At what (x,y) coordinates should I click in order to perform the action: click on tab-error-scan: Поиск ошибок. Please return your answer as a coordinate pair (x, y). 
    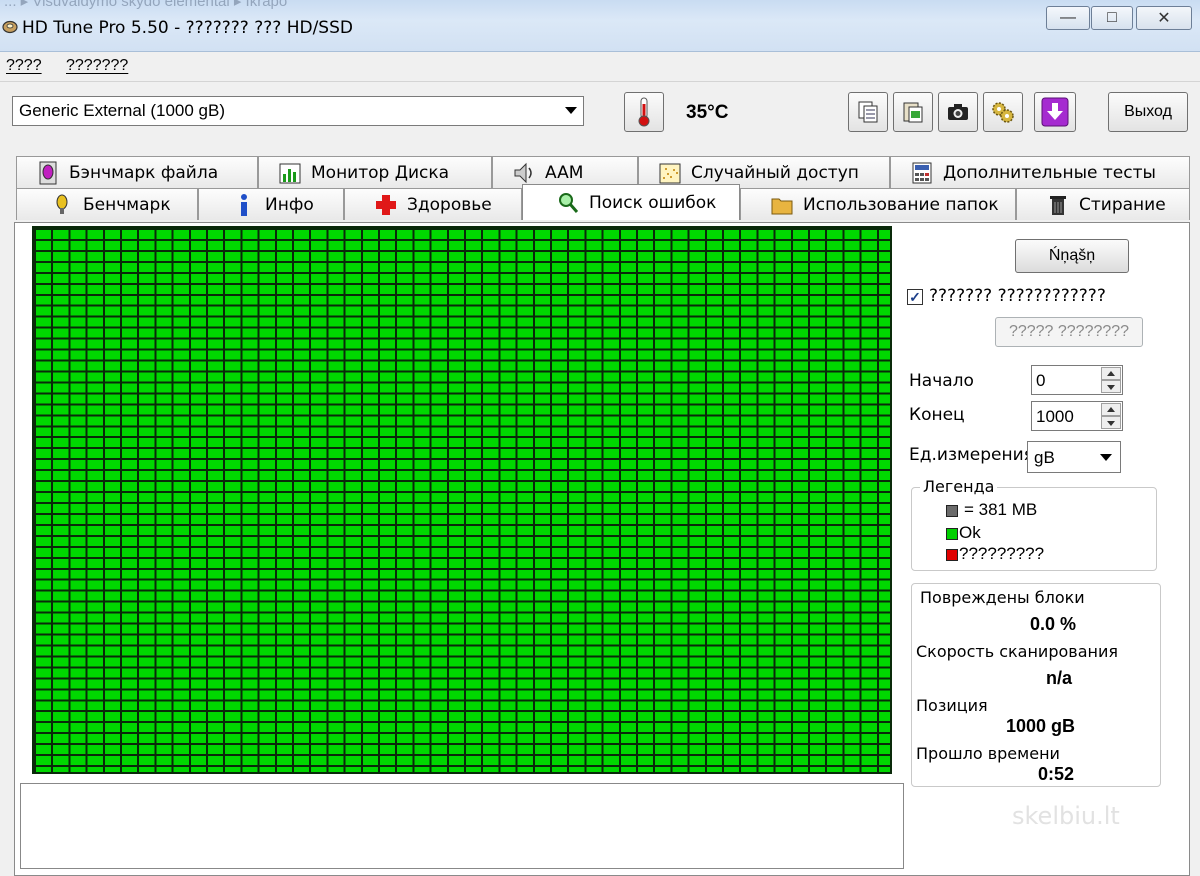
    Looking at the image, I should click on (631, 202).